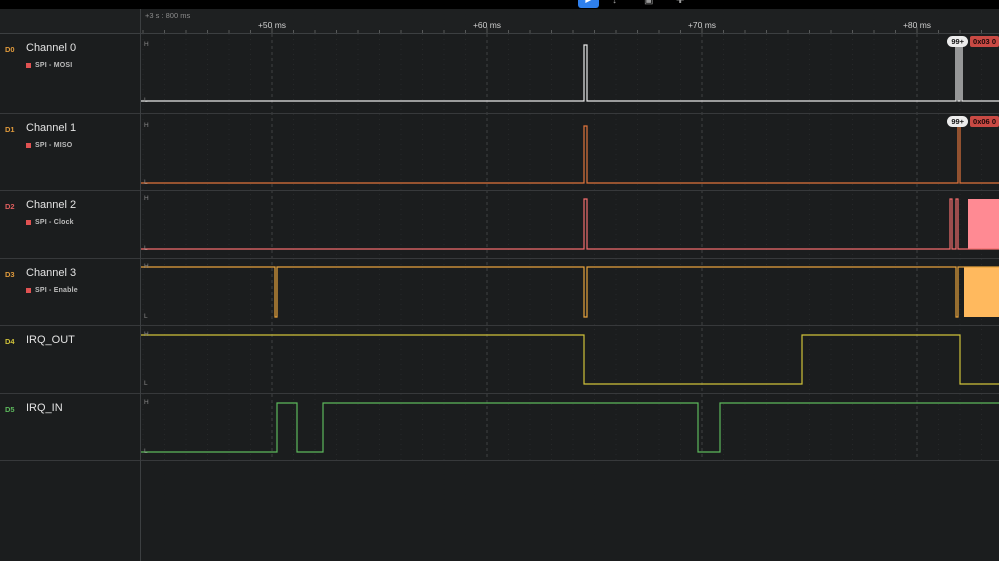  I want to click on frame-badges: 99+ 0x03 0, so click(973, 41).